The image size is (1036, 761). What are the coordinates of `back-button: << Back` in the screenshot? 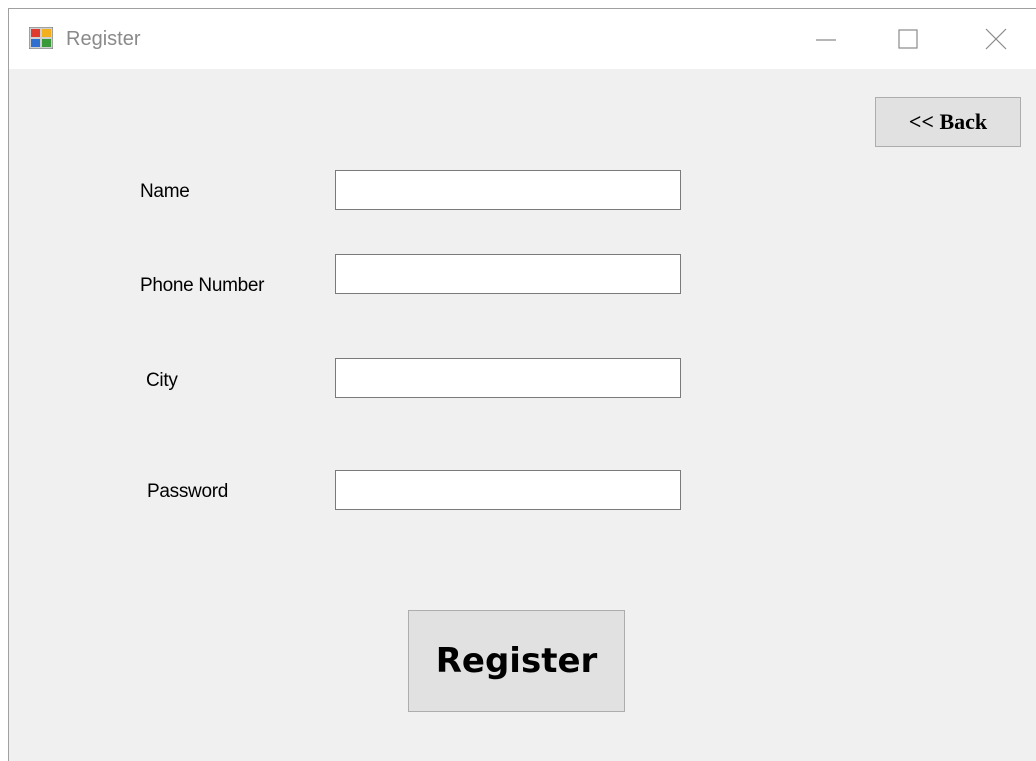 It's located at (948, 122).